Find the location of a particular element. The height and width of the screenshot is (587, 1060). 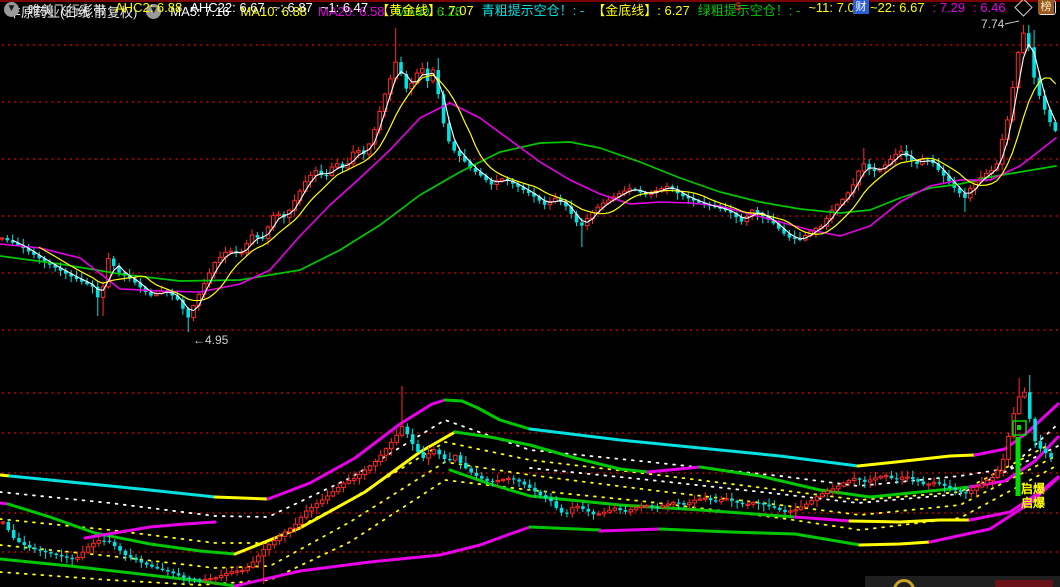

indicator-value: 绿粗提示空仓！: - is located at coordinates (749, 10).